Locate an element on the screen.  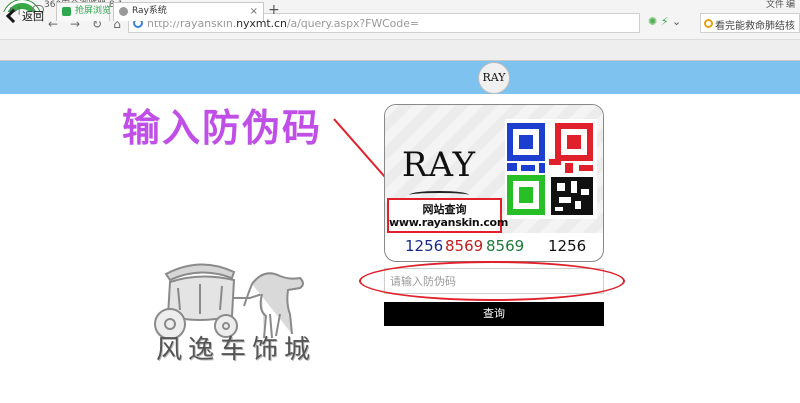
website-query-box: 网站查询 www.rayanskin.com is located at coordinates (447, 215).